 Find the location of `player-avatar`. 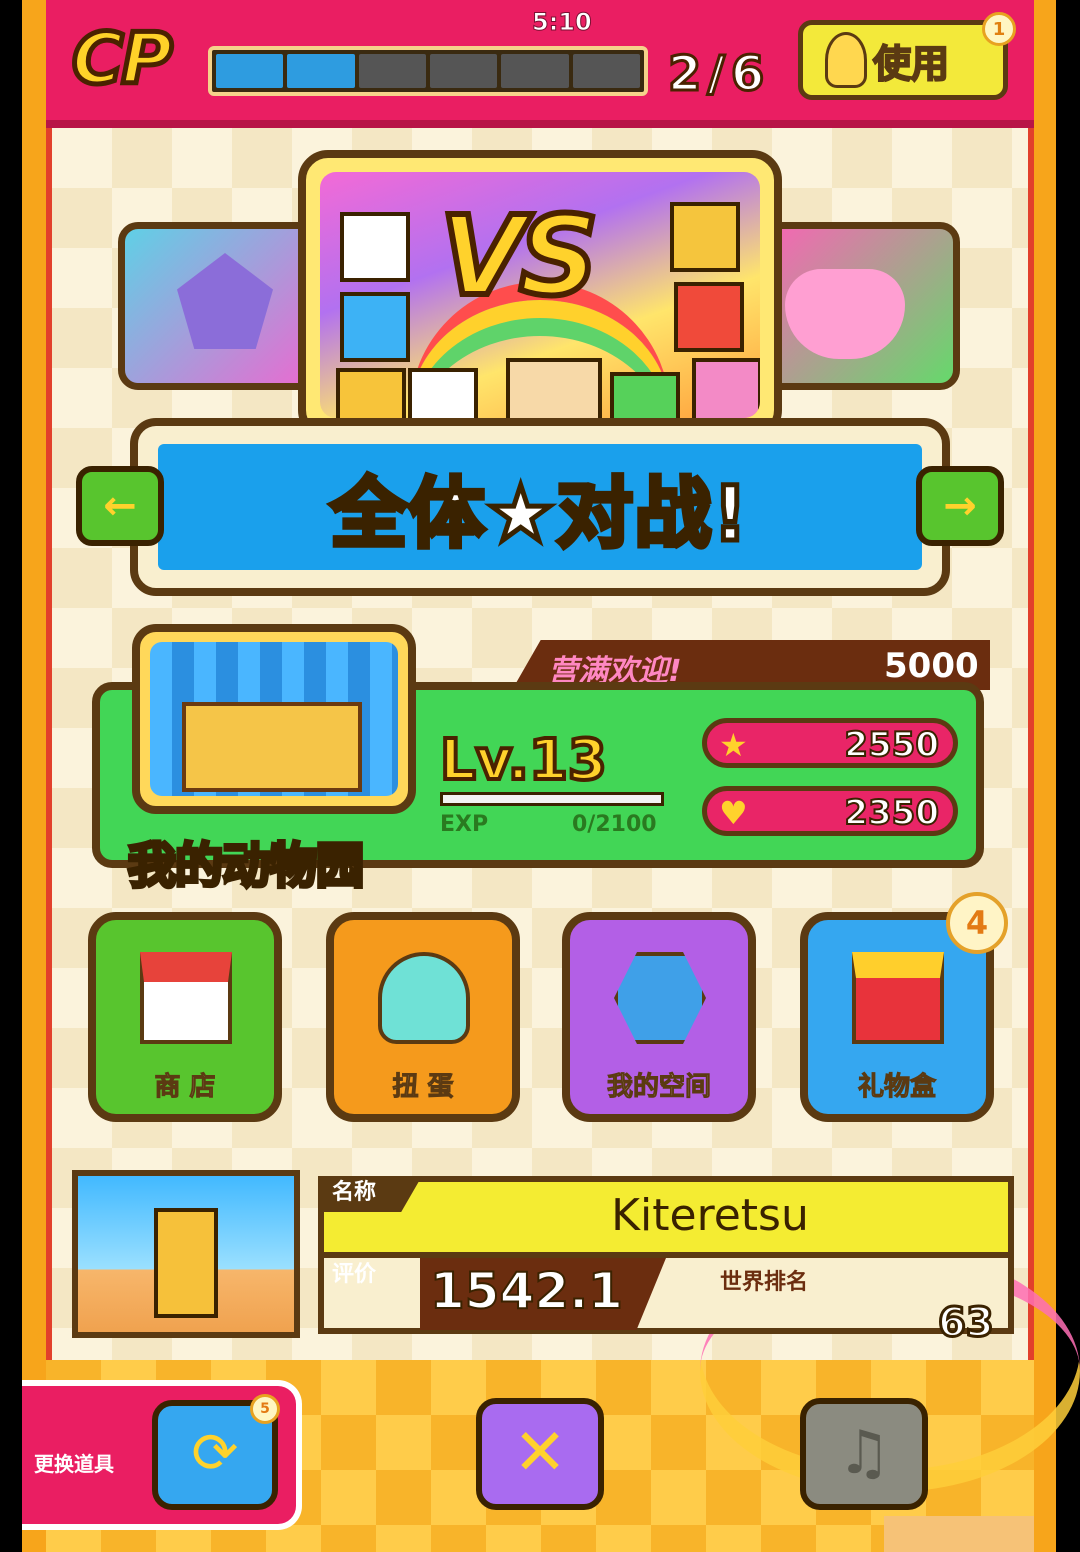

player-avatar is located at coordinates (186, 1254).